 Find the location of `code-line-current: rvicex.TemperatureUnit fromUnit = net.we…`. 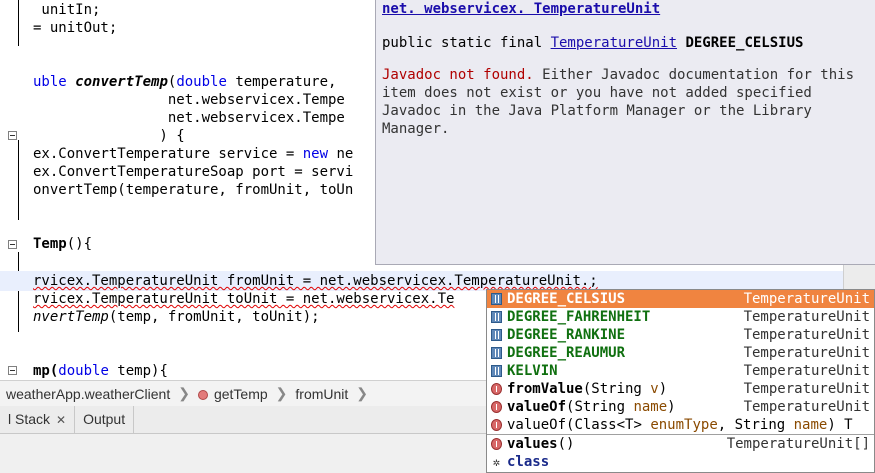

code-line-current: rvicex.TemperatureUnit fromUnit = net.we… is located at coordinates (315, 281).